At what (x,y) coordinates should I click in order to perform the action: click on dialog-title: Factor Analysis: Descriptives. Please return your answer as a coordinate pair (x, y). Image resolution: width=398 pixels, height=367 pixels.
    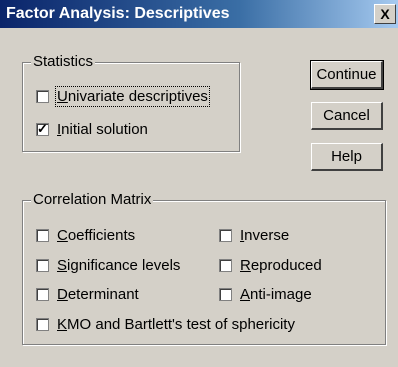
    Looking at the image, I should click on (118, 13).